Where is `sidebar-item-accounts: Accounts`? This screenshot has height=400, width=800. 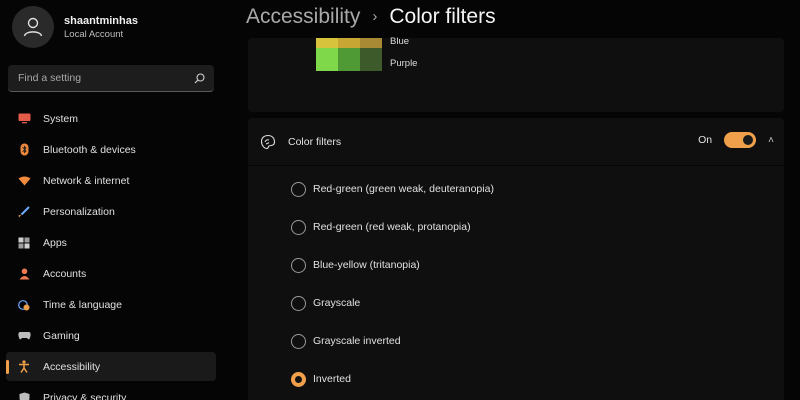
sidebar-item-accounts: Accounts is located at coordinates (111, 273).